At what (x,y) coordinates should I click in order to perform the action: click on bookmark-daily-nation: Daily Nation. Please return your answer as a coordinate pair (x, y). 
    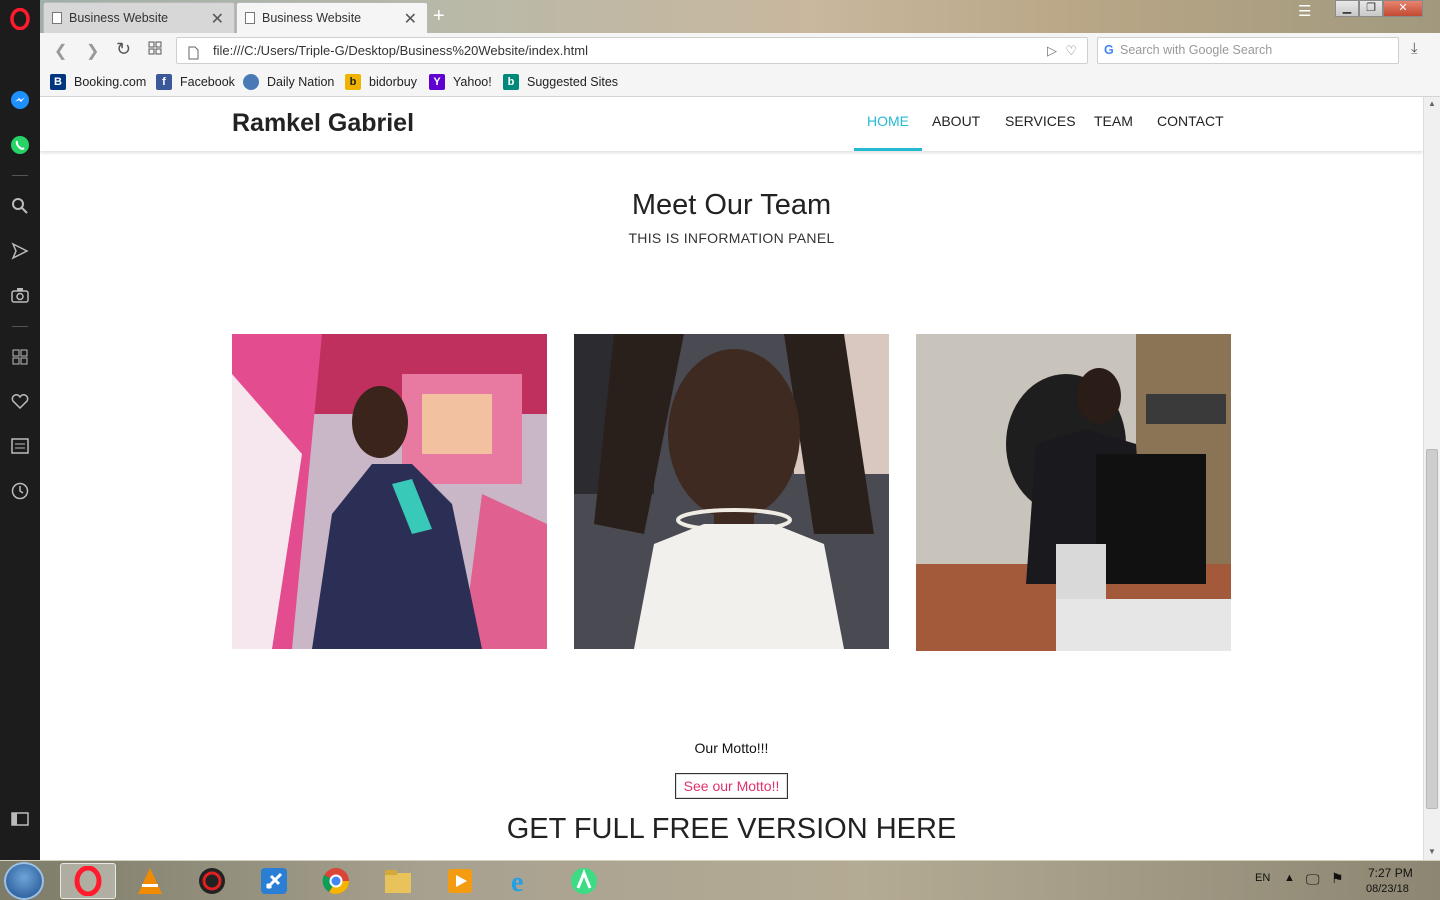
    Looking at the image, I should click on (288, 82).